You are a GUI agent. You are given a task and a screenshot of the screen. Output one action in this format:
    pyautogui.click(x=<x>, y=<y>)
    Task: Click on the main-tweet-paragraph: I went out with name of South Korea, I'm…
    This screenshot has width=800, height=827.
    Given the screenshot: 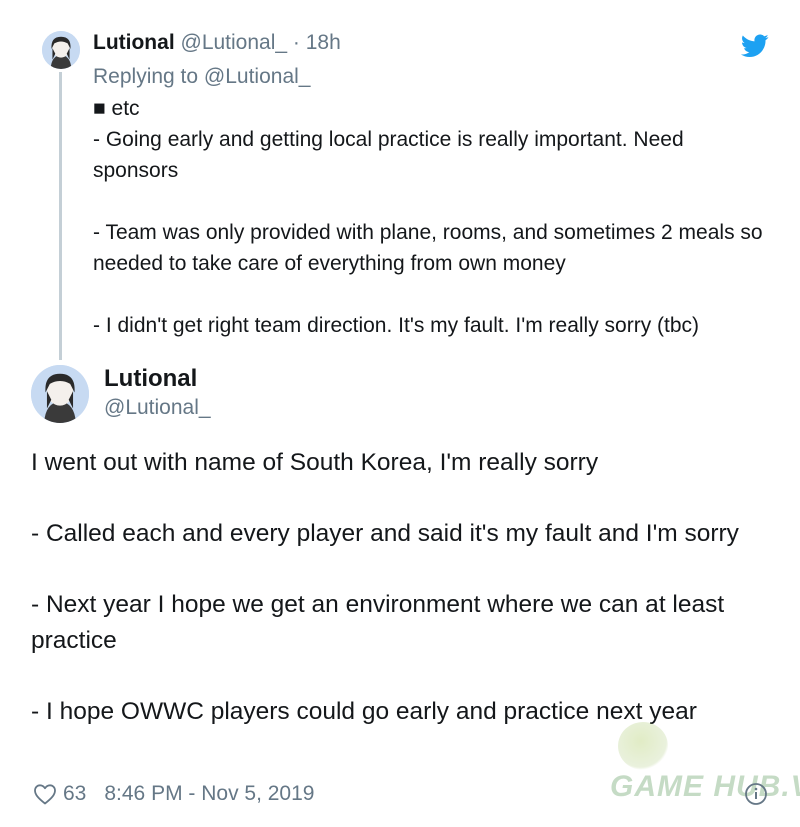 What is the action you would take?
    pyautogui.click(x=315, y=462)
    